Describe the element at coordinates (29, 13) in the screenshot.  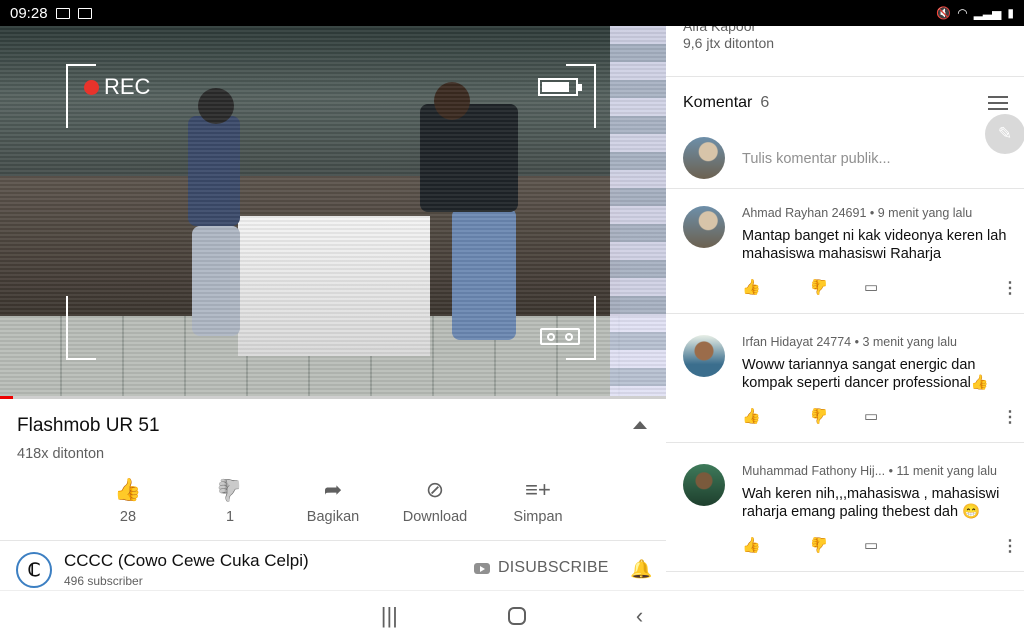
I see `status-time: 09:28` at that location.